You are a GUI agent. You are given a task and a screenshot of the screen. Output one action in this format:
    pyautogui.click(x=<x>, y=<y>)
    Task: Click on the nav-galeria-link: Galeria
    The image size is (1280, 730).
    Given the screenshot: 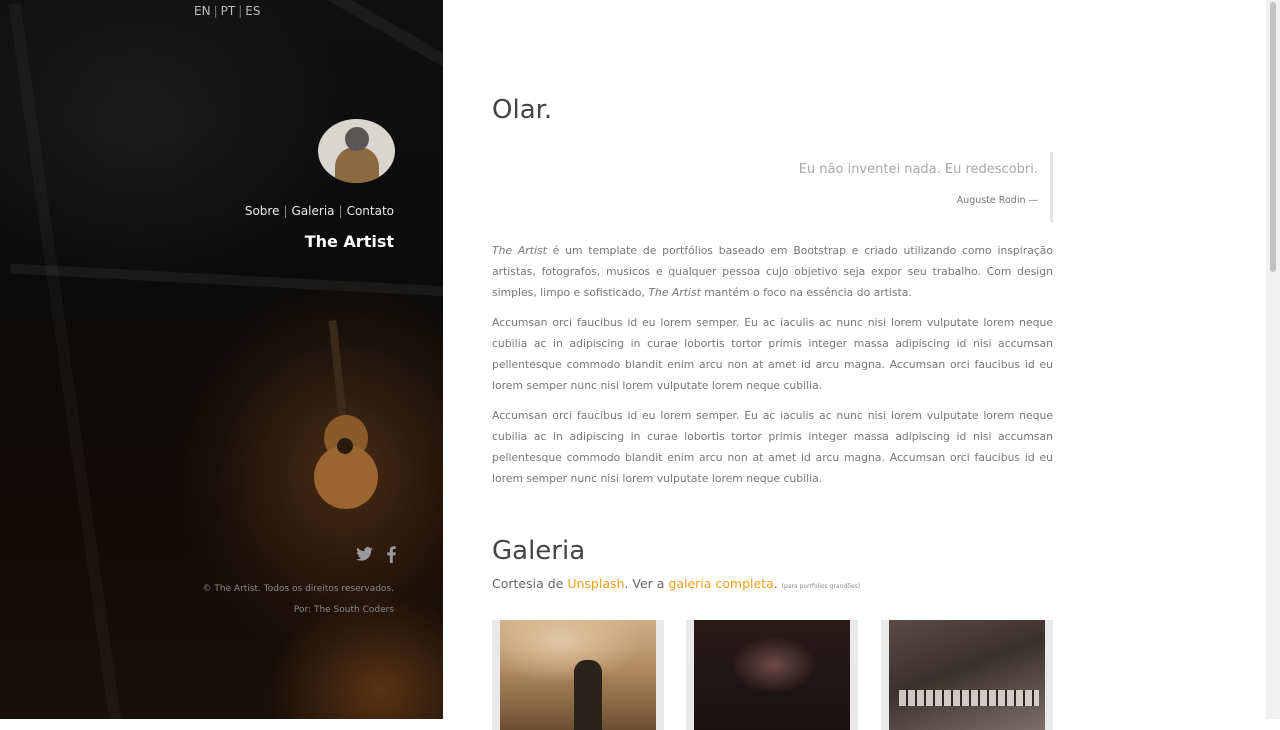 What is the action you would take?
    pyautogui.click(x=313, y=211)
    